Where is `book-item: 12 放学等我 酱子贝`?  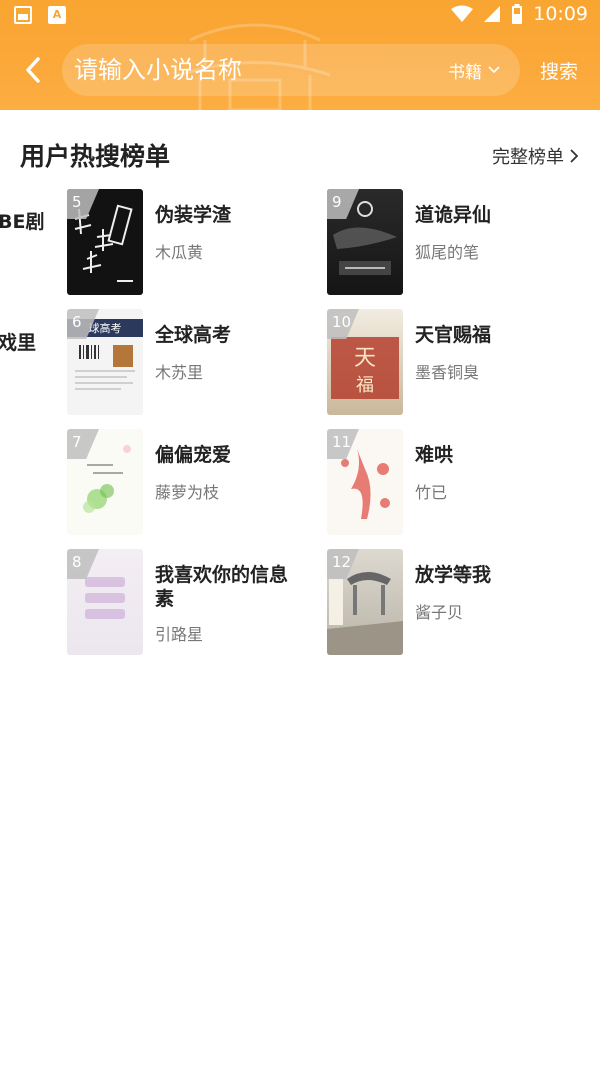
book-item: 12 放学等我 酱子贝 is located at coordinates (452, 603).